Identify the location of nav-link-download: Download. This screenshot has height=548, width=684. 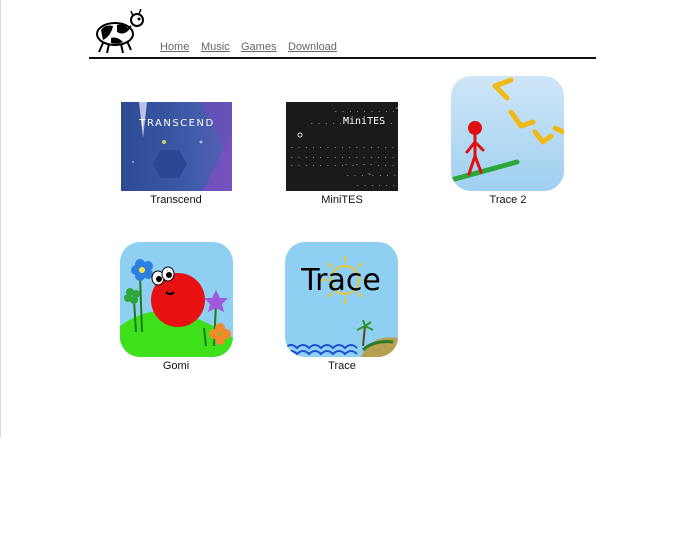
(312, 47).